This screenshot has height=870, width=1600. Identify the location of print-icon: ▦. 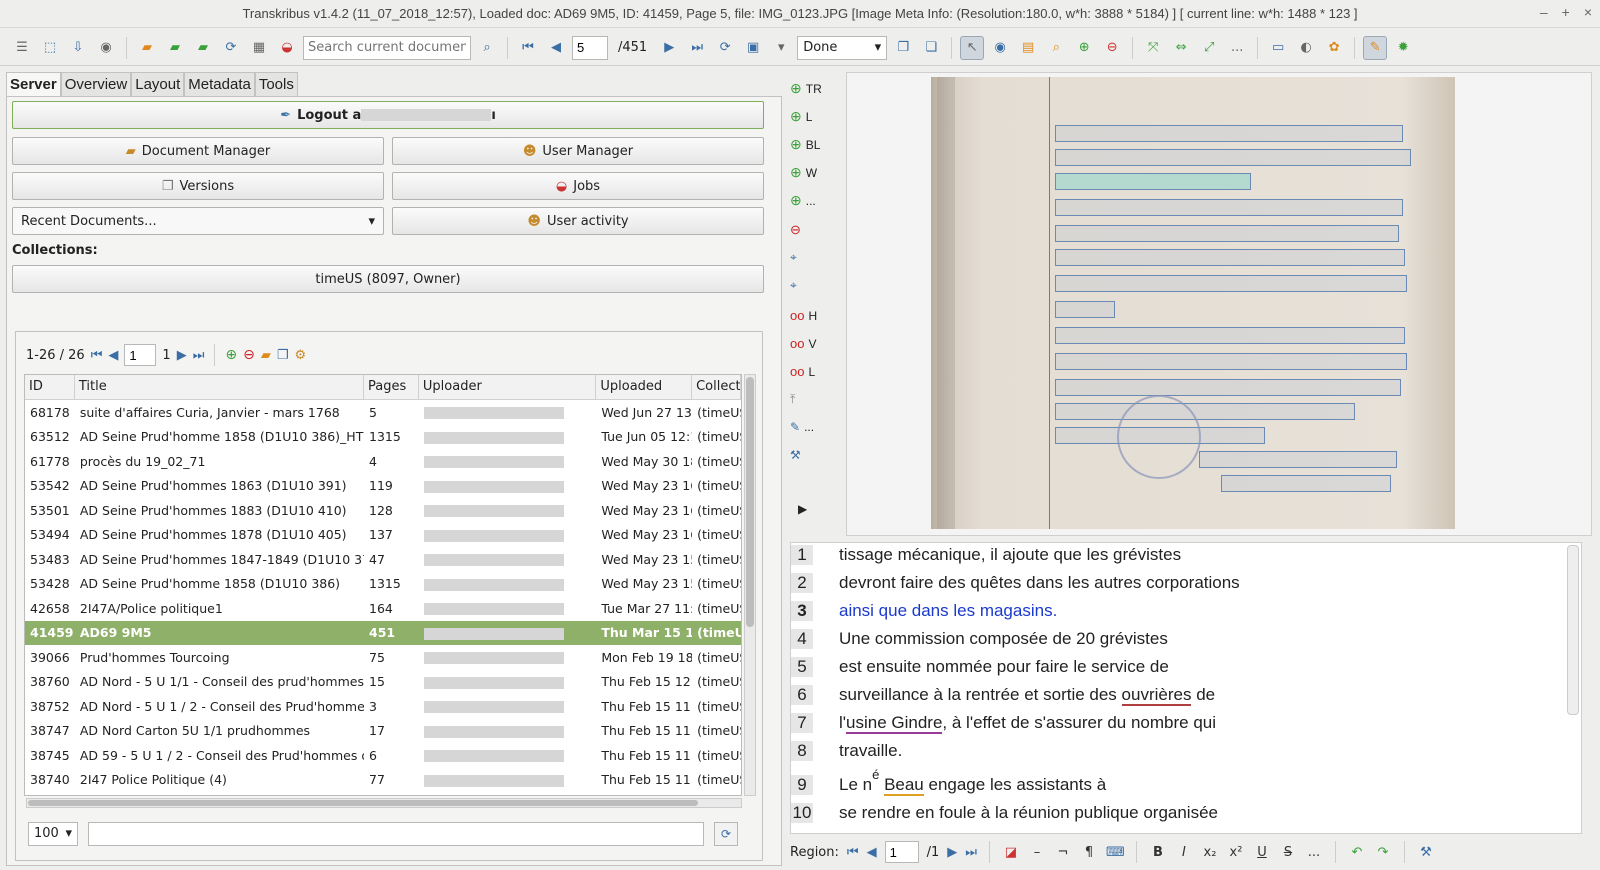
(259, 48).